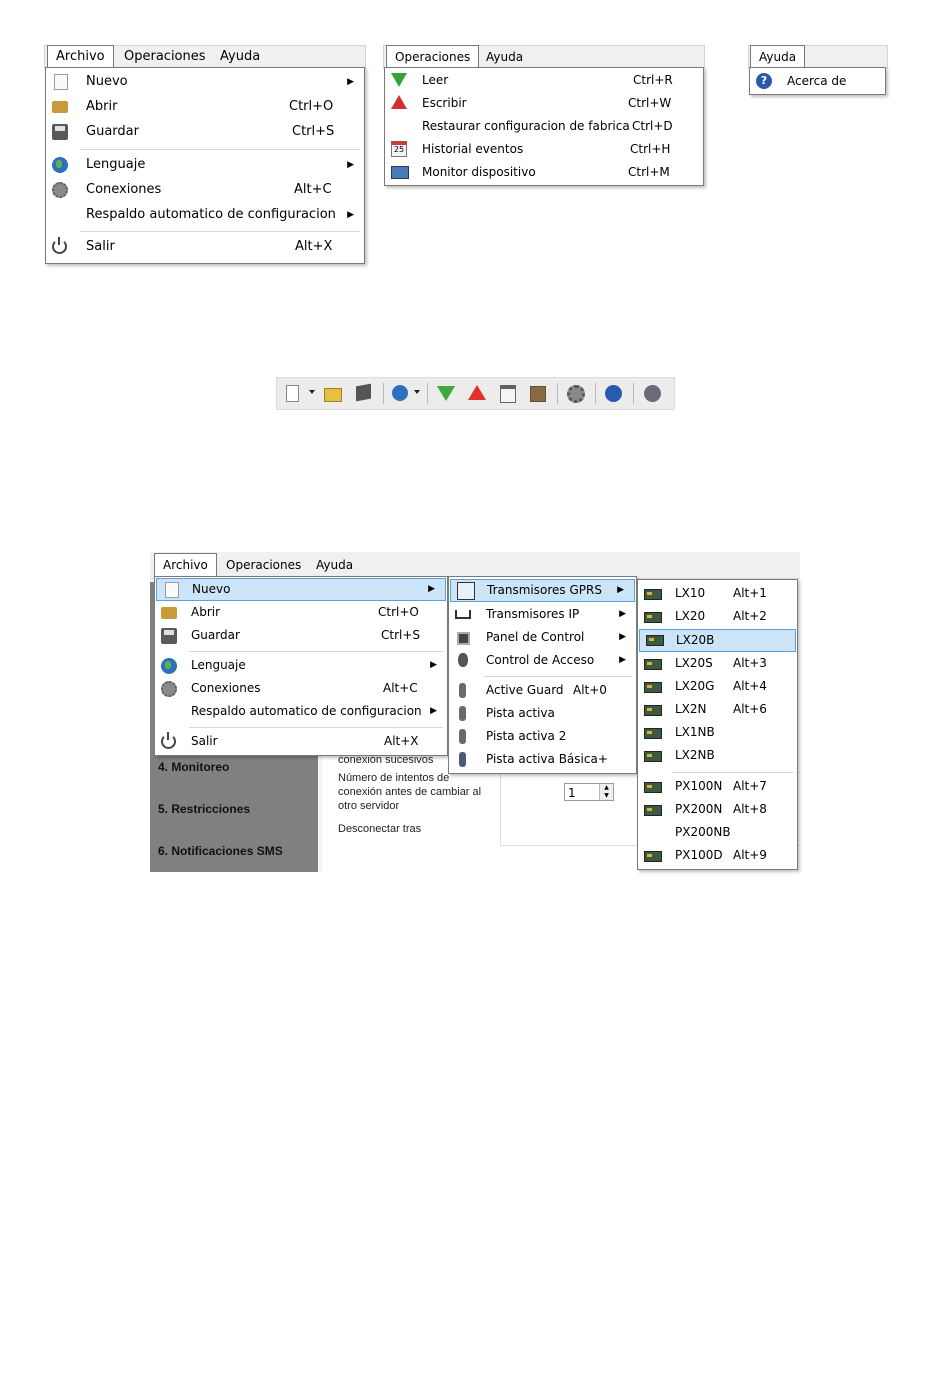 The height and width of the screenshot is (1378, 950). Describe the element at coordinates (380, 829) in the screenshot. I see `label-desconectar-tras: Desconectar tras` at that location.